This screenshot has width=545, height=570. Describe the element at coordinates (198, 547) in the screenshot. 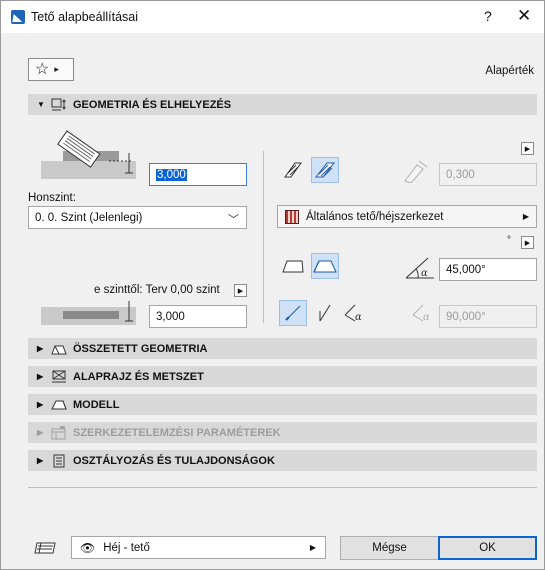

I see `layer-selector: 👁 Héj - tető ▶` at that location.